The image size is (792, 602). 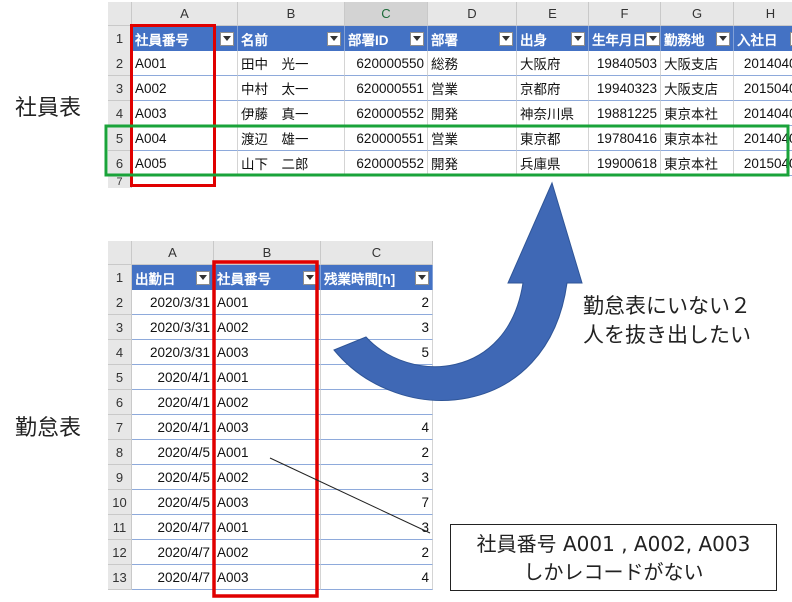 I want to click on attendance-employee-id-highlight-box, so click(x=265, y=429).